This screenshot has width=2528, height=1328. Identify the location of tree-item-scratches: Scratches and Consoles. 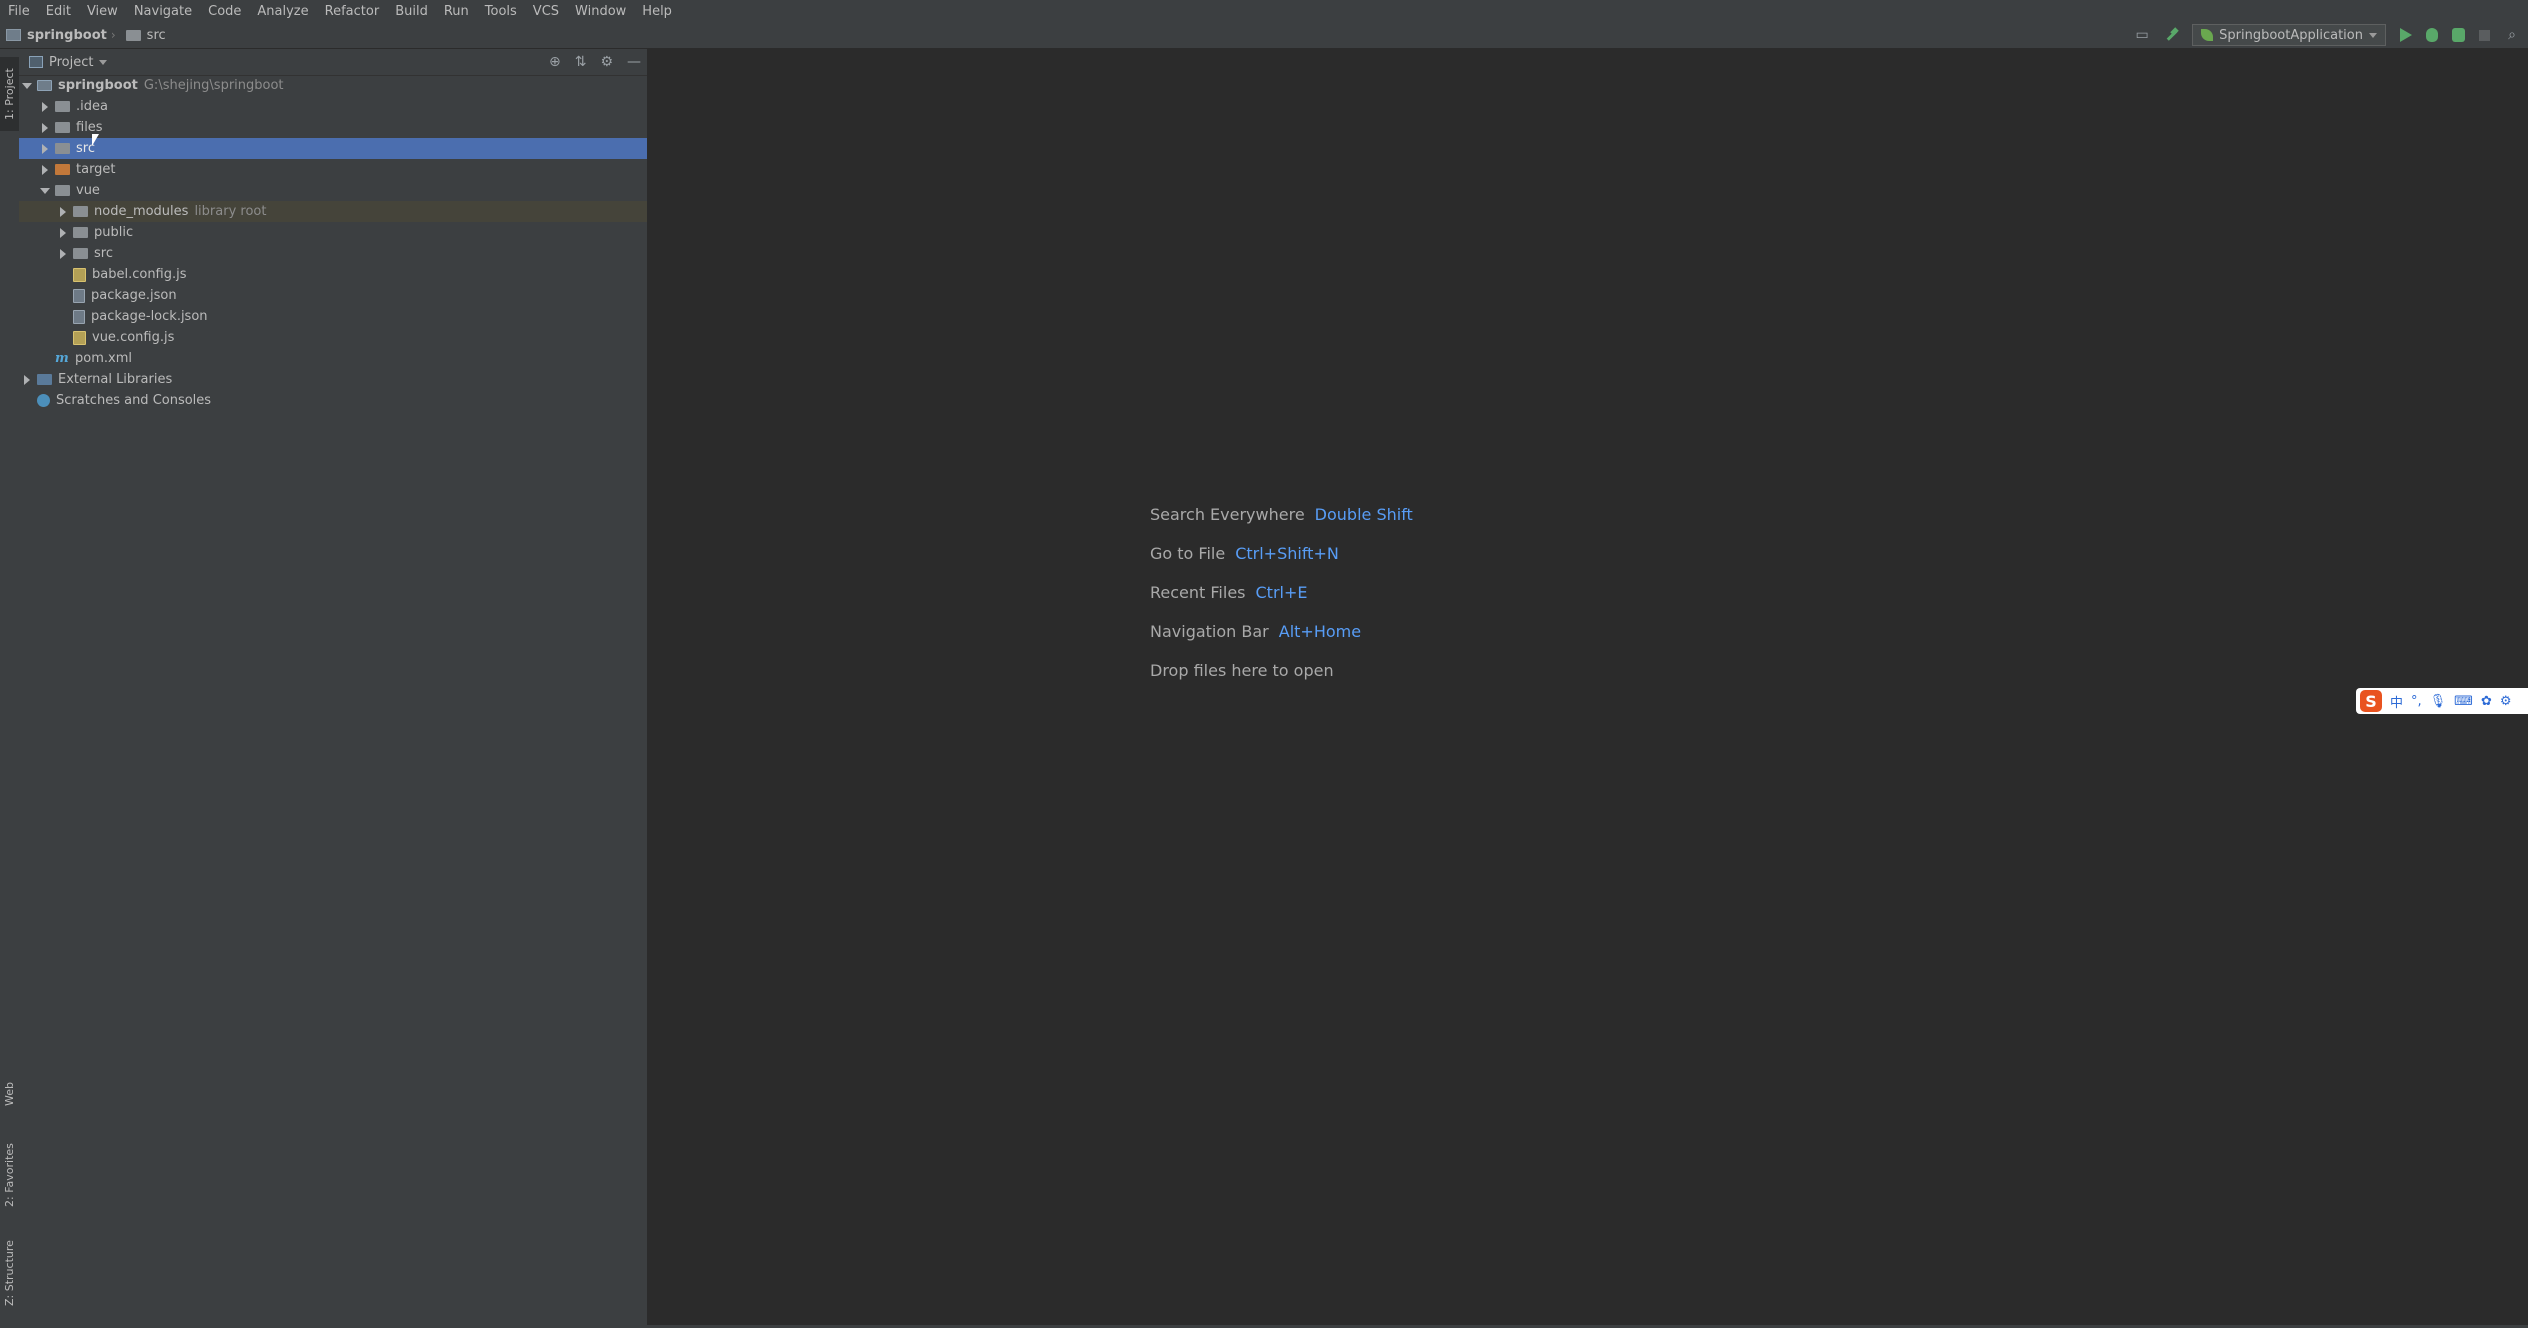
(333, 400).